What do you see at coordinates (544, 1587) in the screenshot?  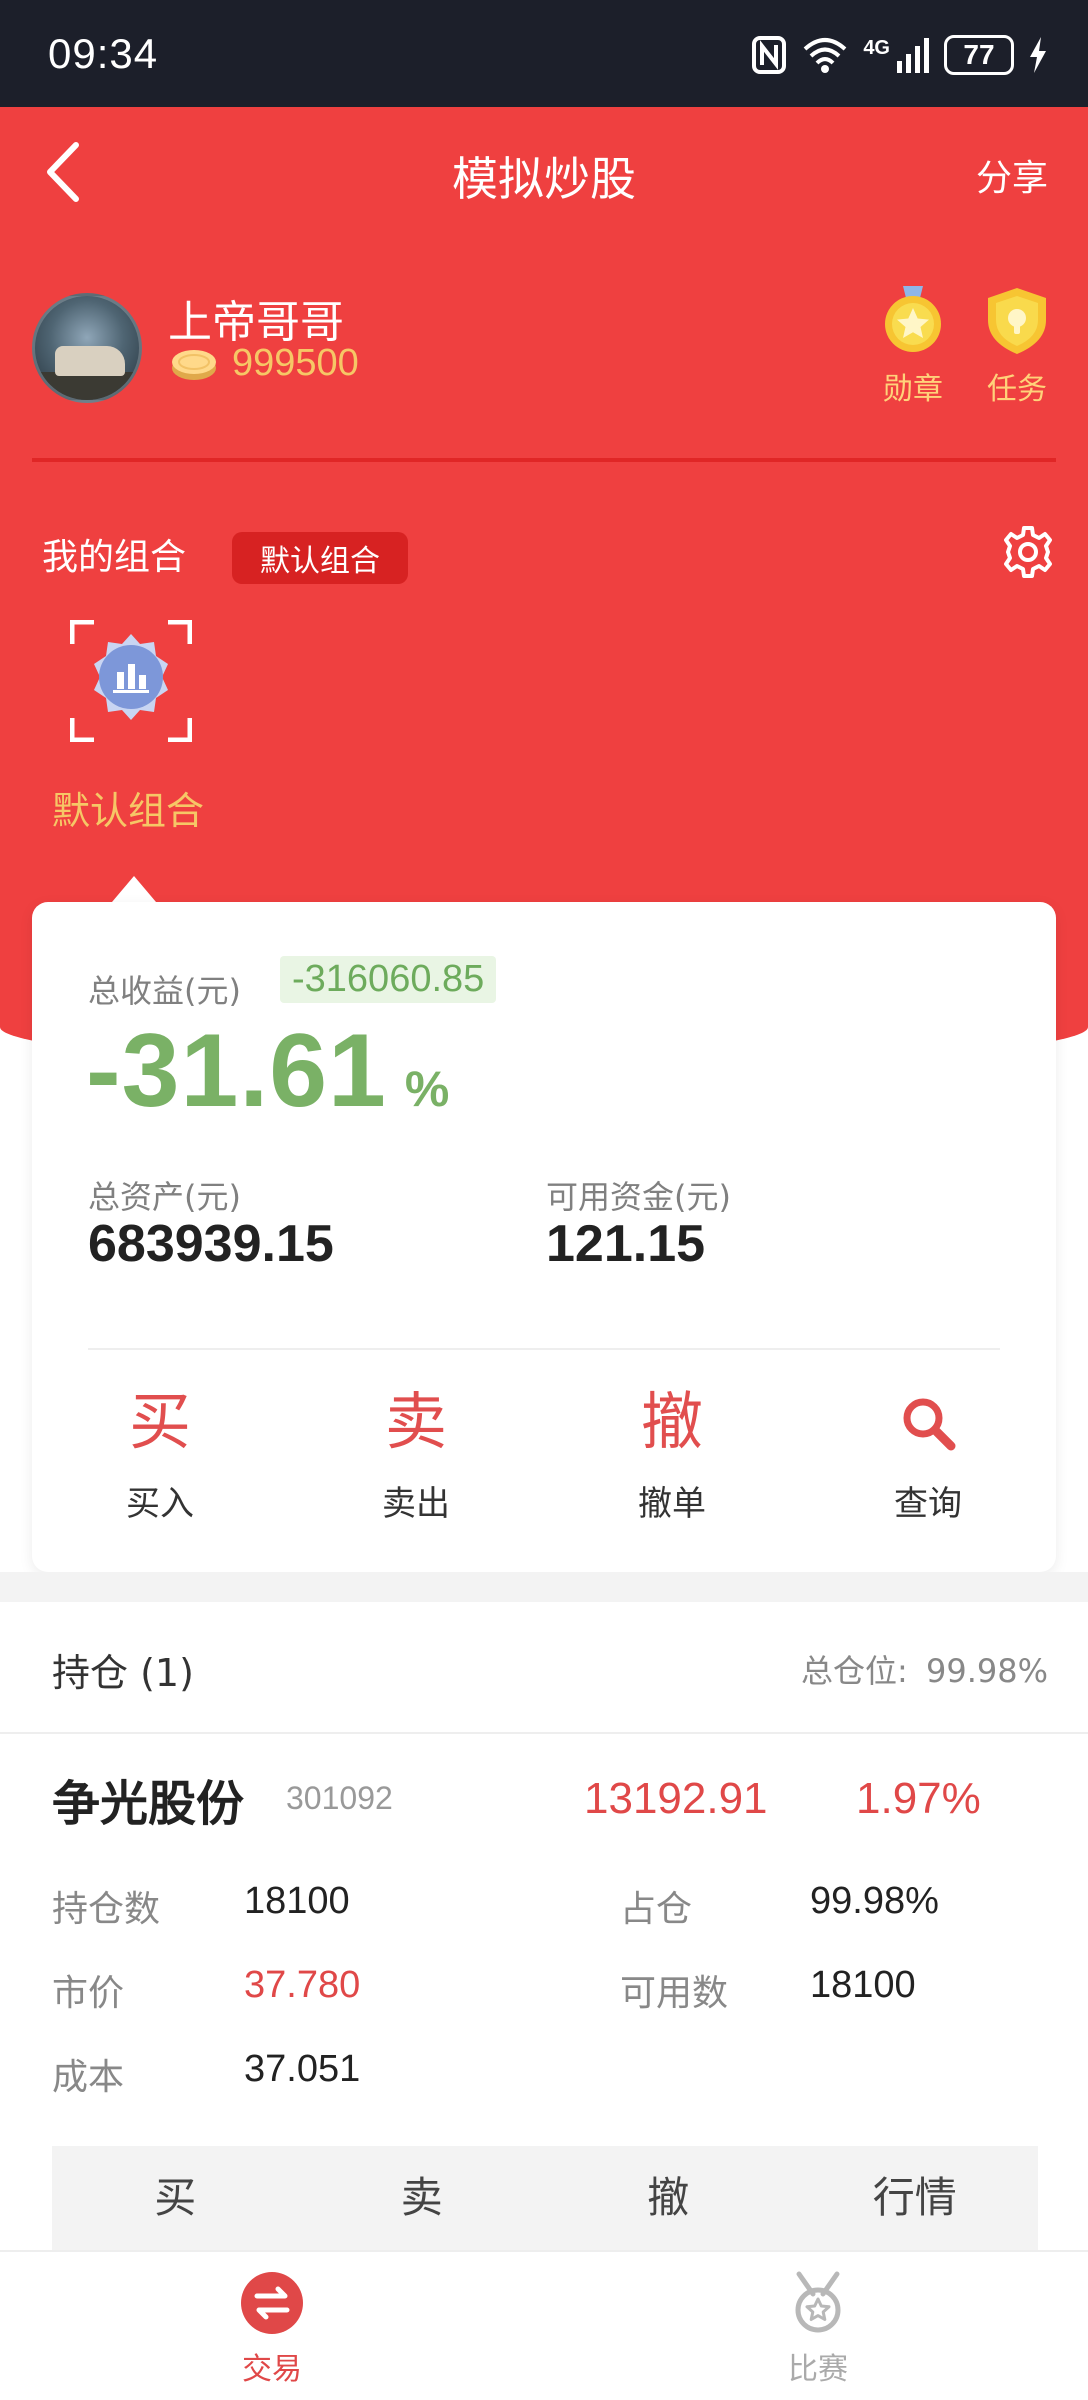 I see `section-gap` at bounding box center [544, 1587].